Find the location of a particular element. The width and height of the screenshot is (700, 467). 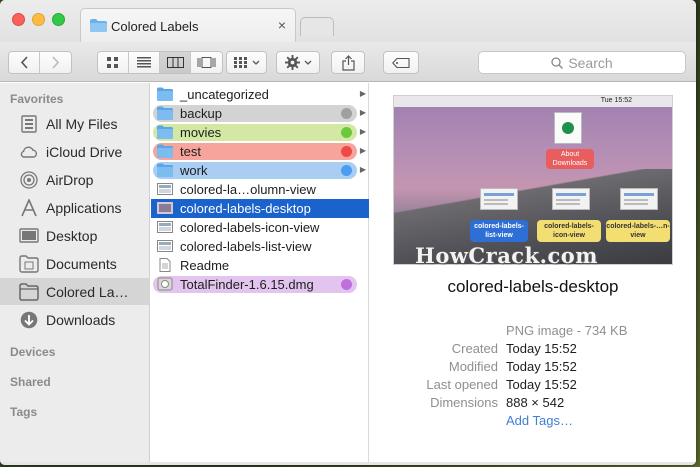

tab-colored-labels: Colored Labels × is located at coordinates (188, 25).